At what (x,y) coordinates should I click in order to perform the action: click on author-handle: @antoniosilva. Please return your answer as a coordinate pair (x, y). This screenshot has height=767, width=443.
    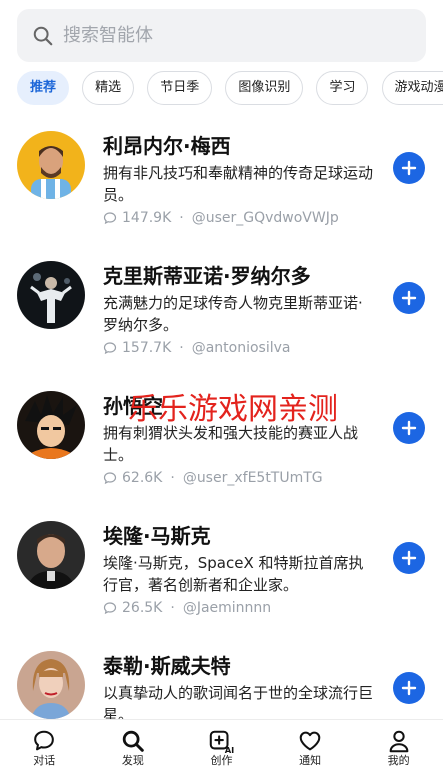
    Looking at the image, I should click on (241, 348).